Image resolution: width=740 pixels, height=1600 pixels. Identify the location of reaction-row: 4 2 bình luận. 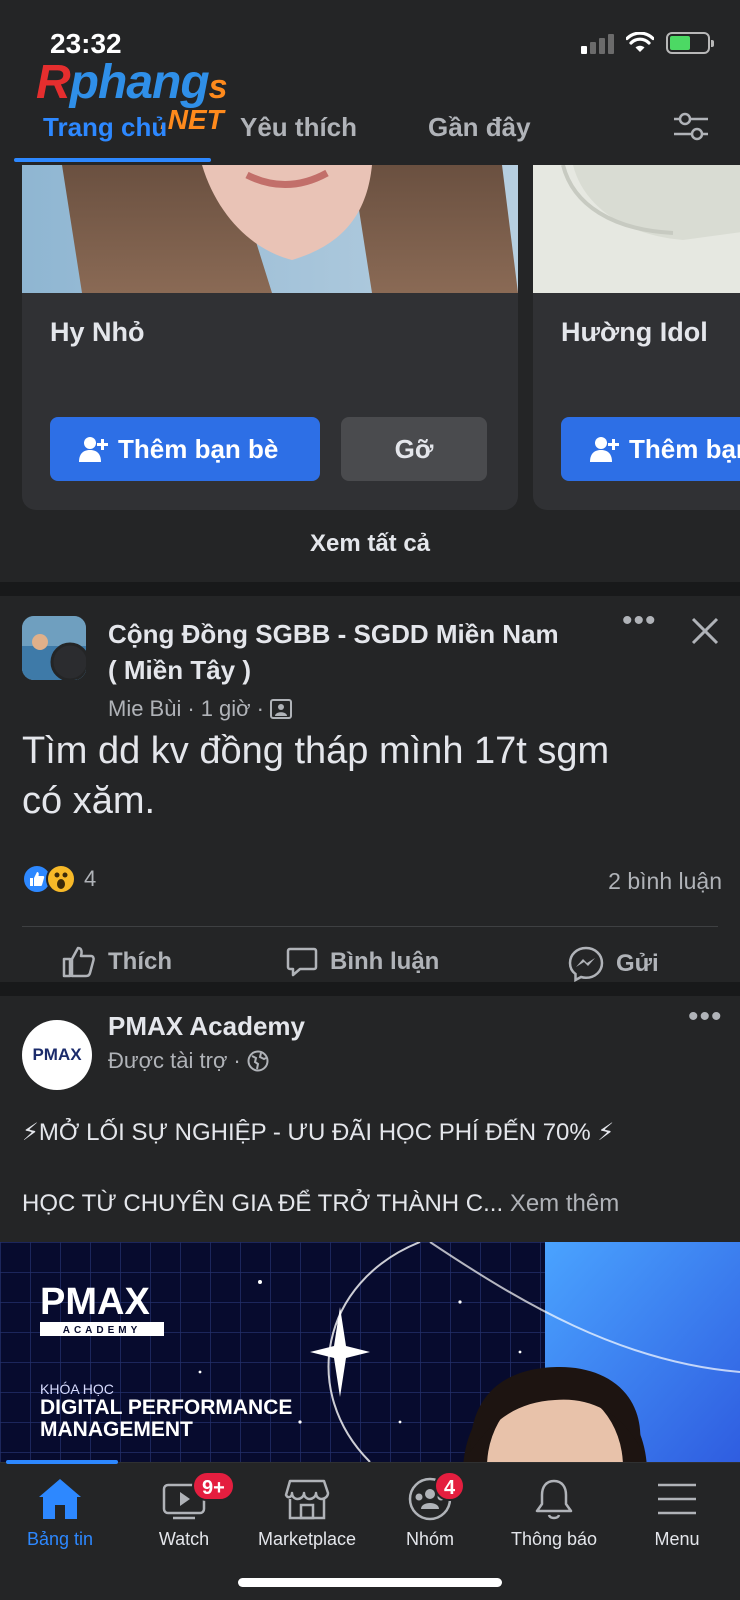
(372, 884).